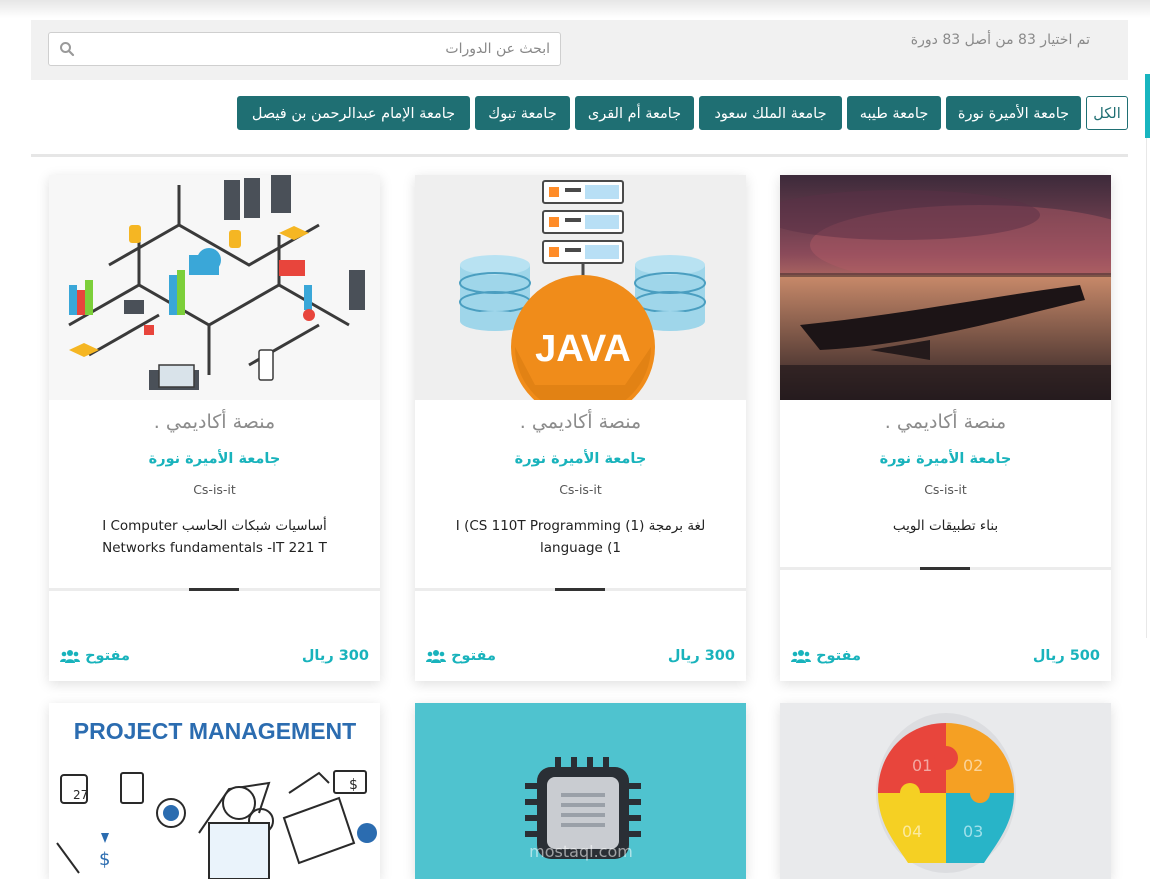  What do you see at coordinates (1066, 656) in the screenshot?
I see `course-price: 500 ريال` at bounding box center [1066, 656].